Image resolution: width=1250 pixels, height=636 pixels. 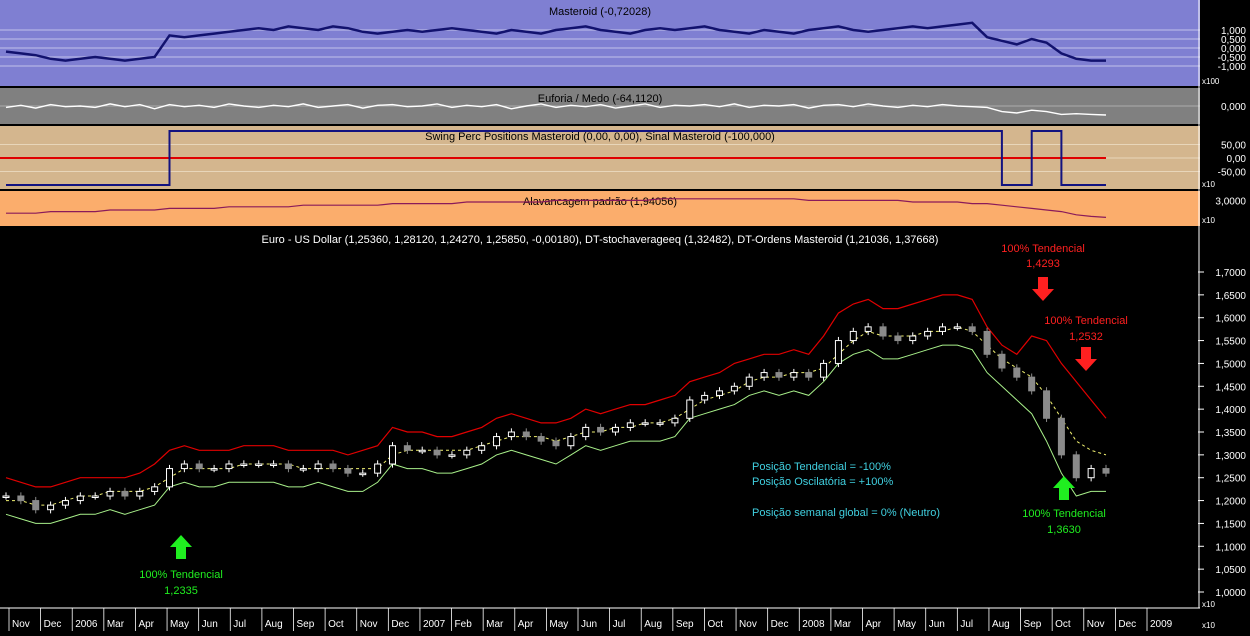 What do you see at coordinates (1230, 273) in the screenshot?
I see `main-tick-label: 1,7000` at bounding box center [1230, 273].